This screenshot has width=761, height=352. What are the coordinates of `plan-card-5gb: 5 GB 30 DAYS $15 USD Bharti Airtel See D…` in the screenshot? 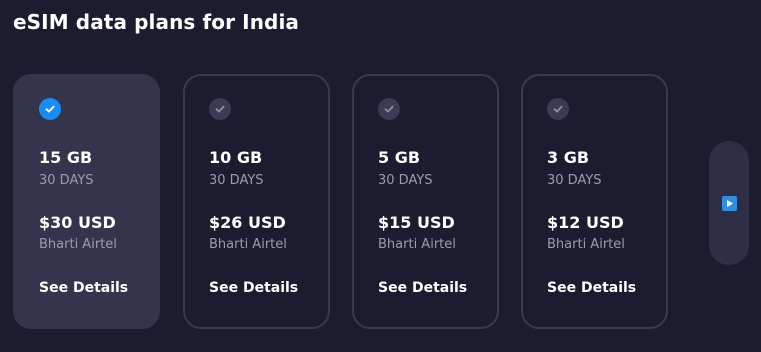 It's located at (425, 201).